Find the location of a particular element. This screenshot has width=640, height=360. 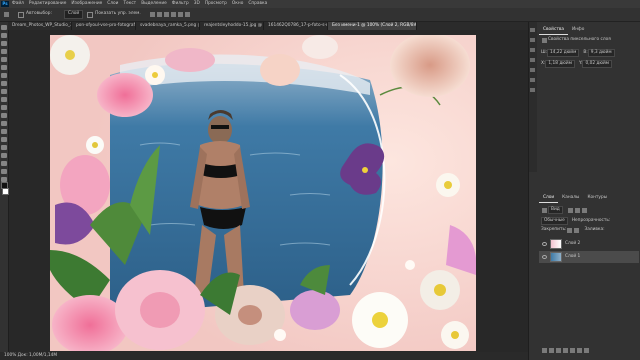

lasso-icon is located at coordinates (4, 43).